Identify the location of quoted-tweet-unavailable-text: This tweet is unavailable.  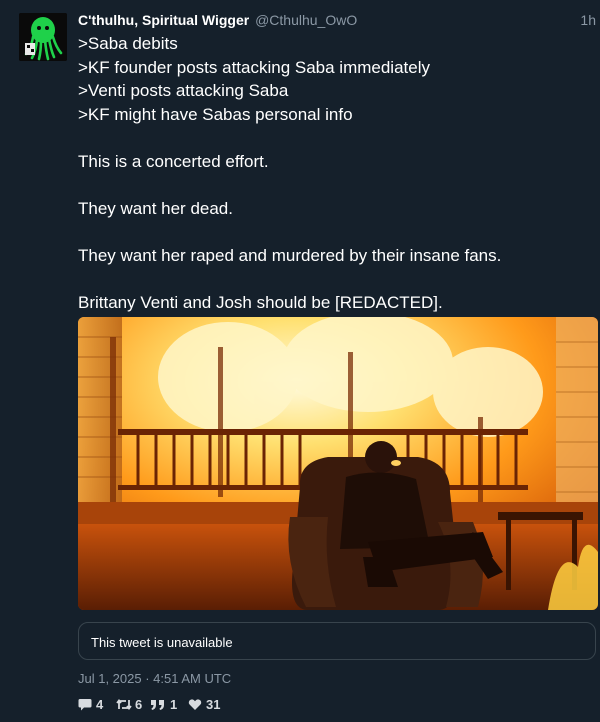
(162, 642).